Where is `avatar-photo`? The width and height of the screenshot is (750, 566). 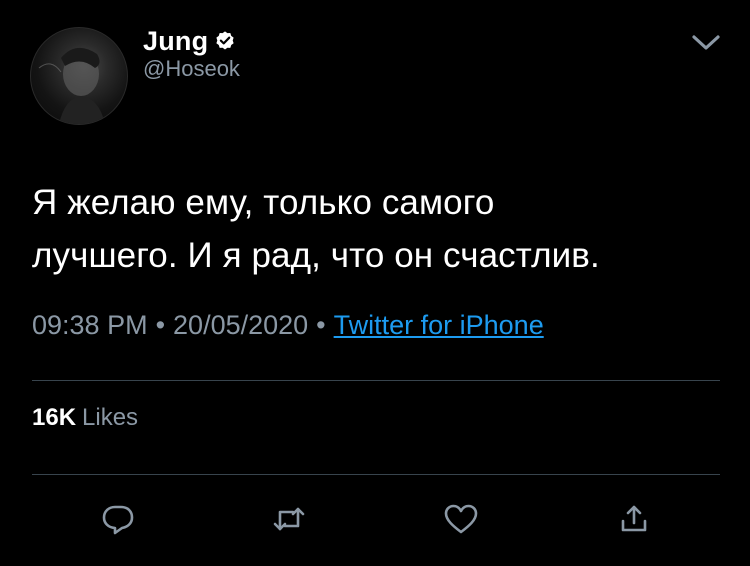
avatar-photo is located at coordinates (71, 85).